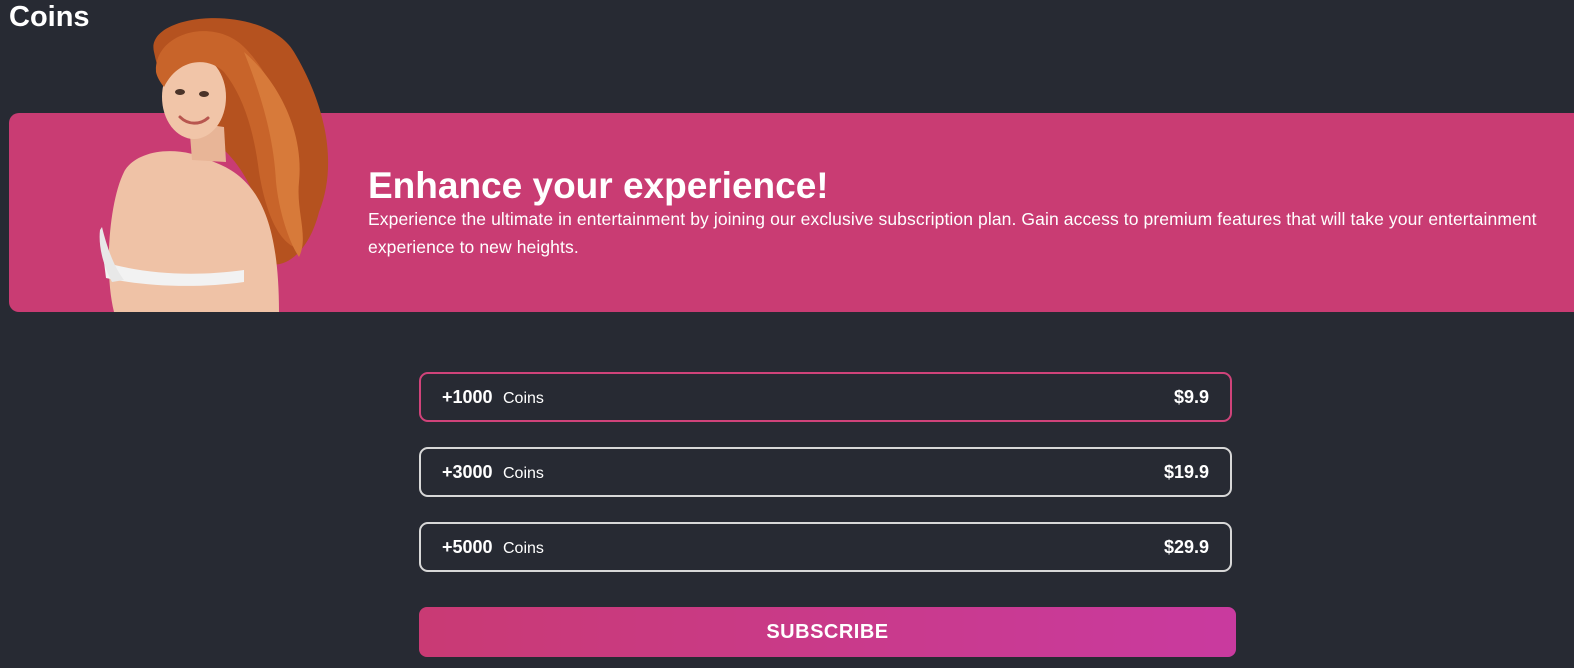  What do you see at coordinates (467, 397) in the screenshot?
I see `plan-amount: +1000` at bounding box center [467, 397].